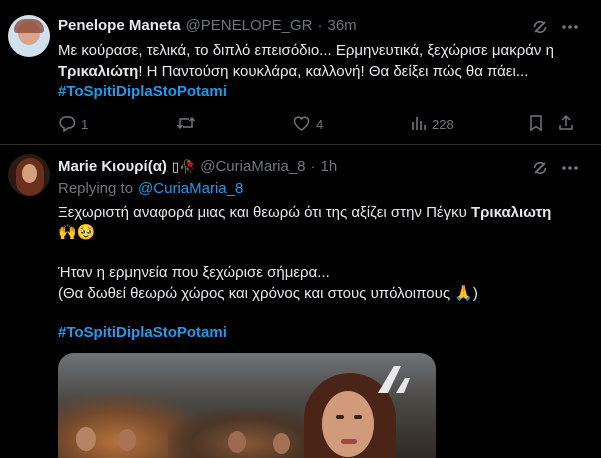 This screenshot has height=458, width=601. What do you see at coordinates (247, 405) in the screenshot?
I see `tweet-media-image` at bounding box center [247, 405].